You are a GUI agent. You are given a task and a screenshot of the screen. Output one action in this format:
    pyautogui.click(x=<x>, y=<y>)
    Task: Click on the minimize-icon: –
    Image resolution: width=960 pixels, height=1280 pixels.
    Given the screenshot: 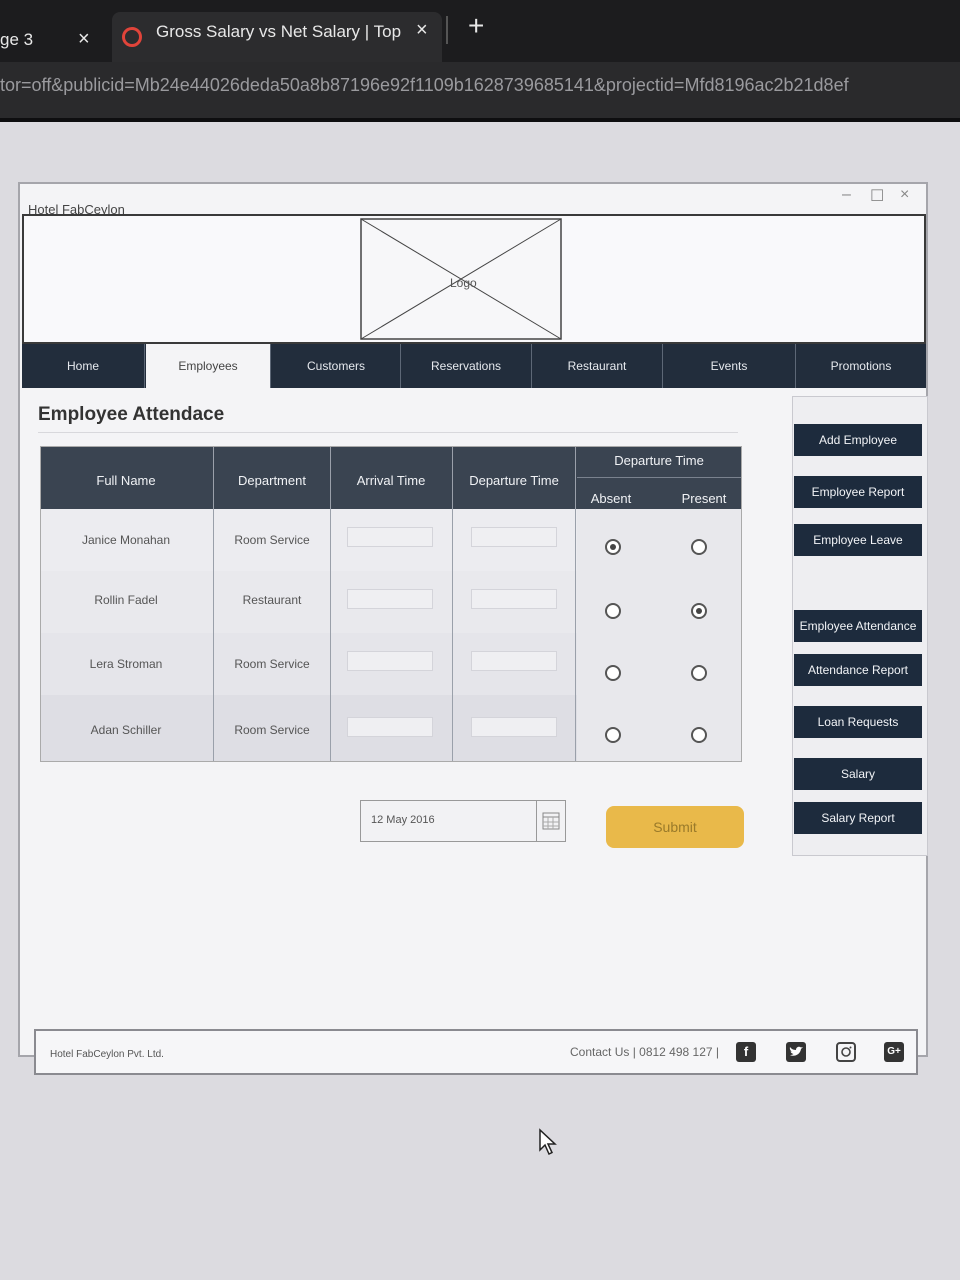 What is the action you would take?
    pyautogui.click(x=846, y=195)
    